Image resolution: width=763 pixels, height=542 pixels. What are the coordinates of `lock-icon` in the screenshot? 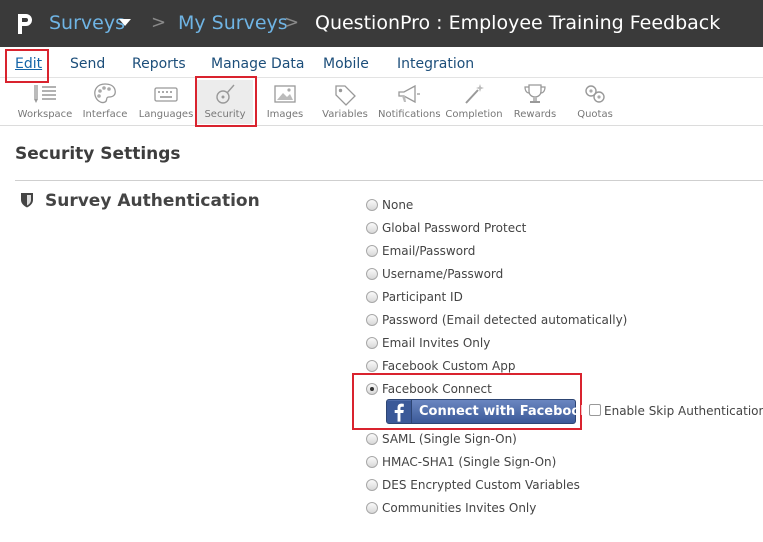 It's located at (225, 94).